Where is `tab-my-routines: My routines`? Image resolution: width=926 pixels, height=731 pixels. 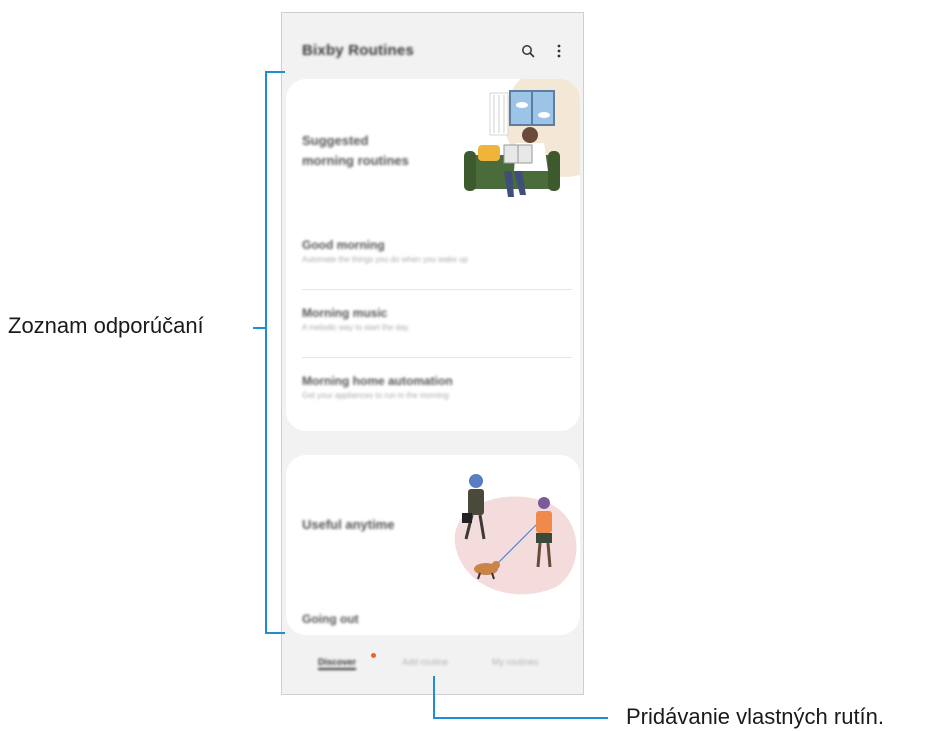
tab-my-routines: My routines is located at coordinates (515, 662).